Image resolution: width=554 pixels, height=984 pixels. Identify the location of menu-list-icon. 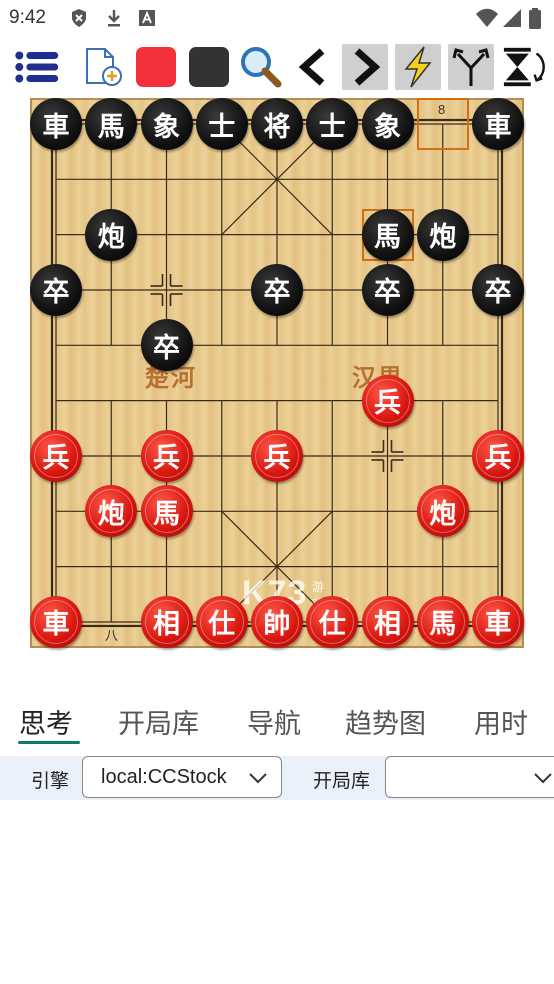
(37, 67).